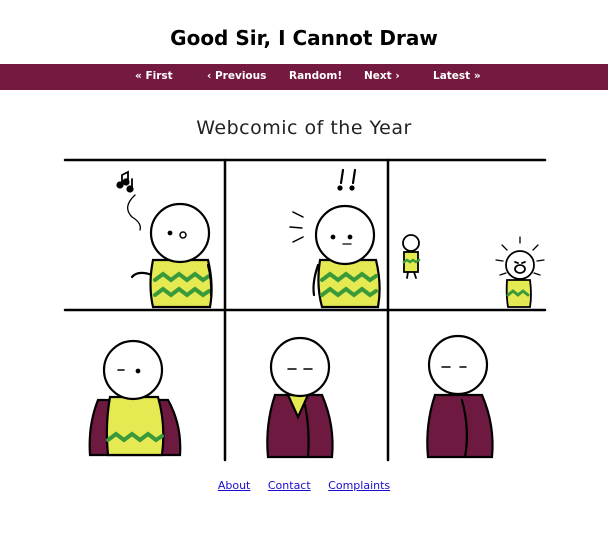 The width and height of the screenshot is (608, 545). What do you see at coordinates (304, 128) in the screenshot?
I see `comic-title: Webcomic of the Year` at bounding box center [304, 128].